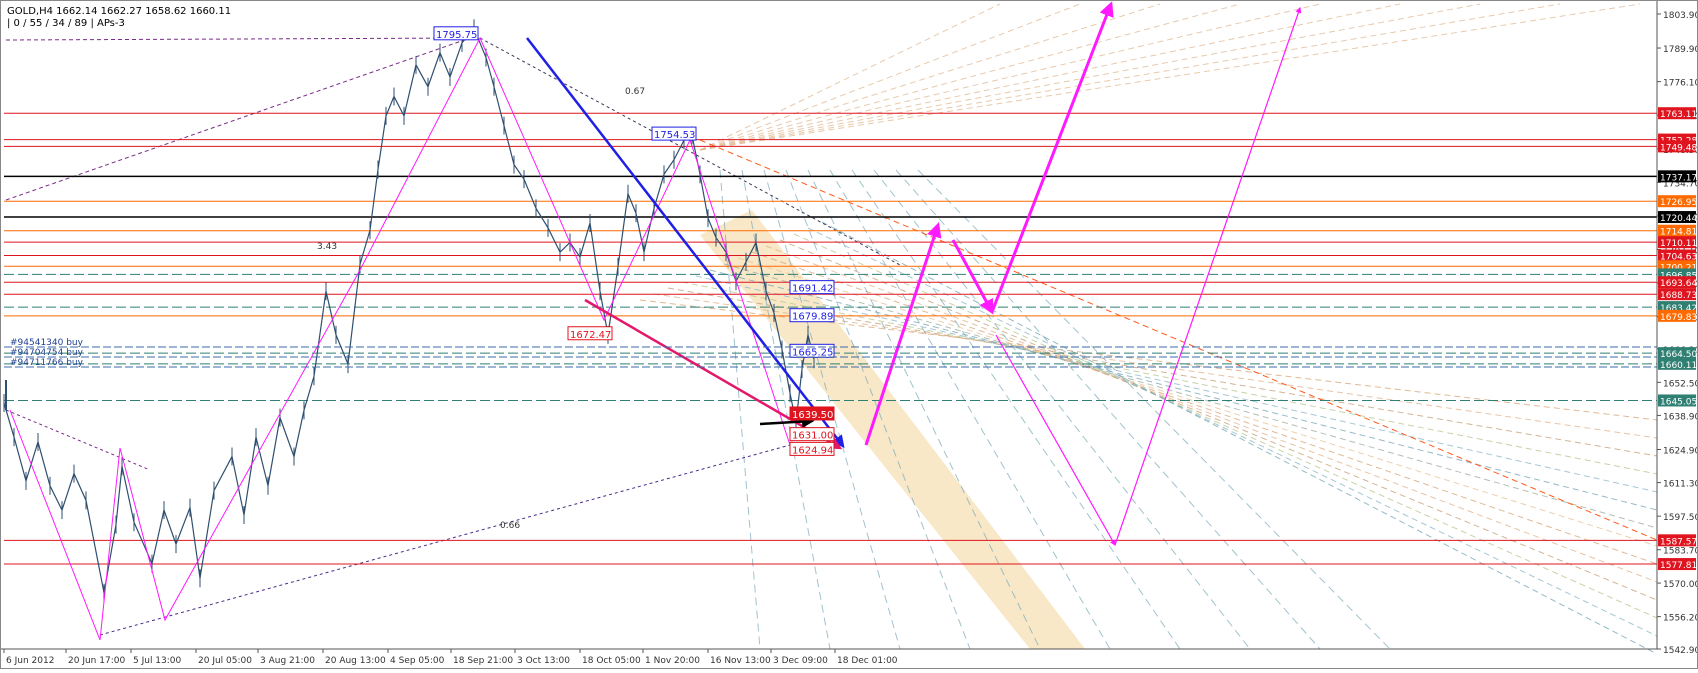  Describe the element at coordinates (225, 661) in the screenshot. I see `x-tick-label: 20 Jul 05:00` at that location.